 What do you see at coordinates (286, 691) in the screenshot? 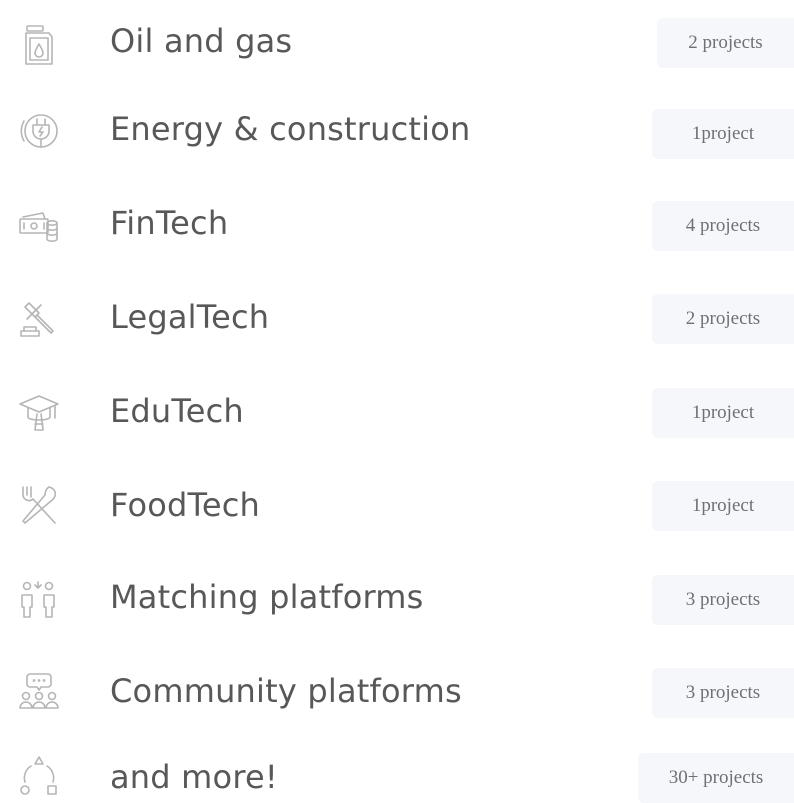
I see `industry-label: Community platforms` at bounding box center [286, 691].